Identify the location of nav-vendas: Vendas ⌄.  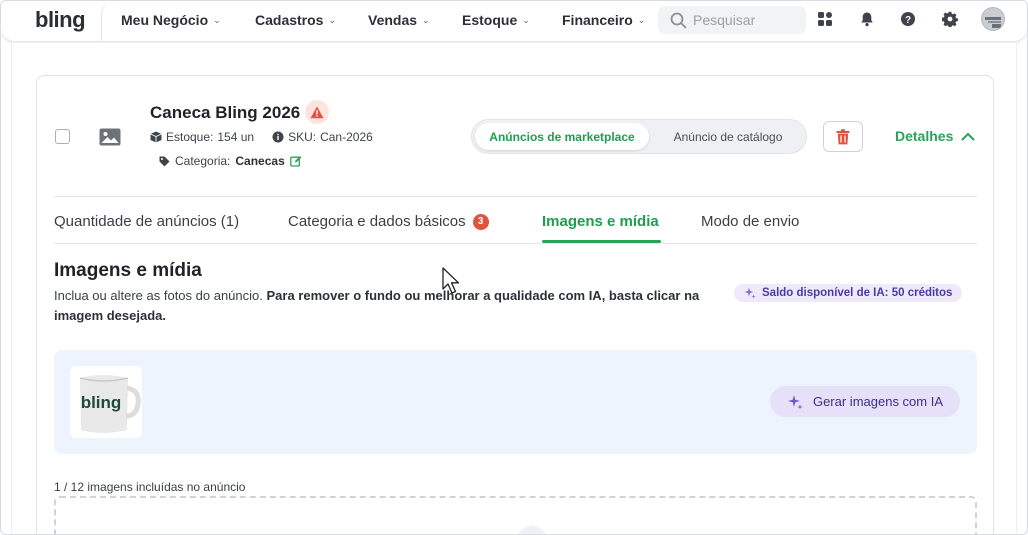
(399, 20).